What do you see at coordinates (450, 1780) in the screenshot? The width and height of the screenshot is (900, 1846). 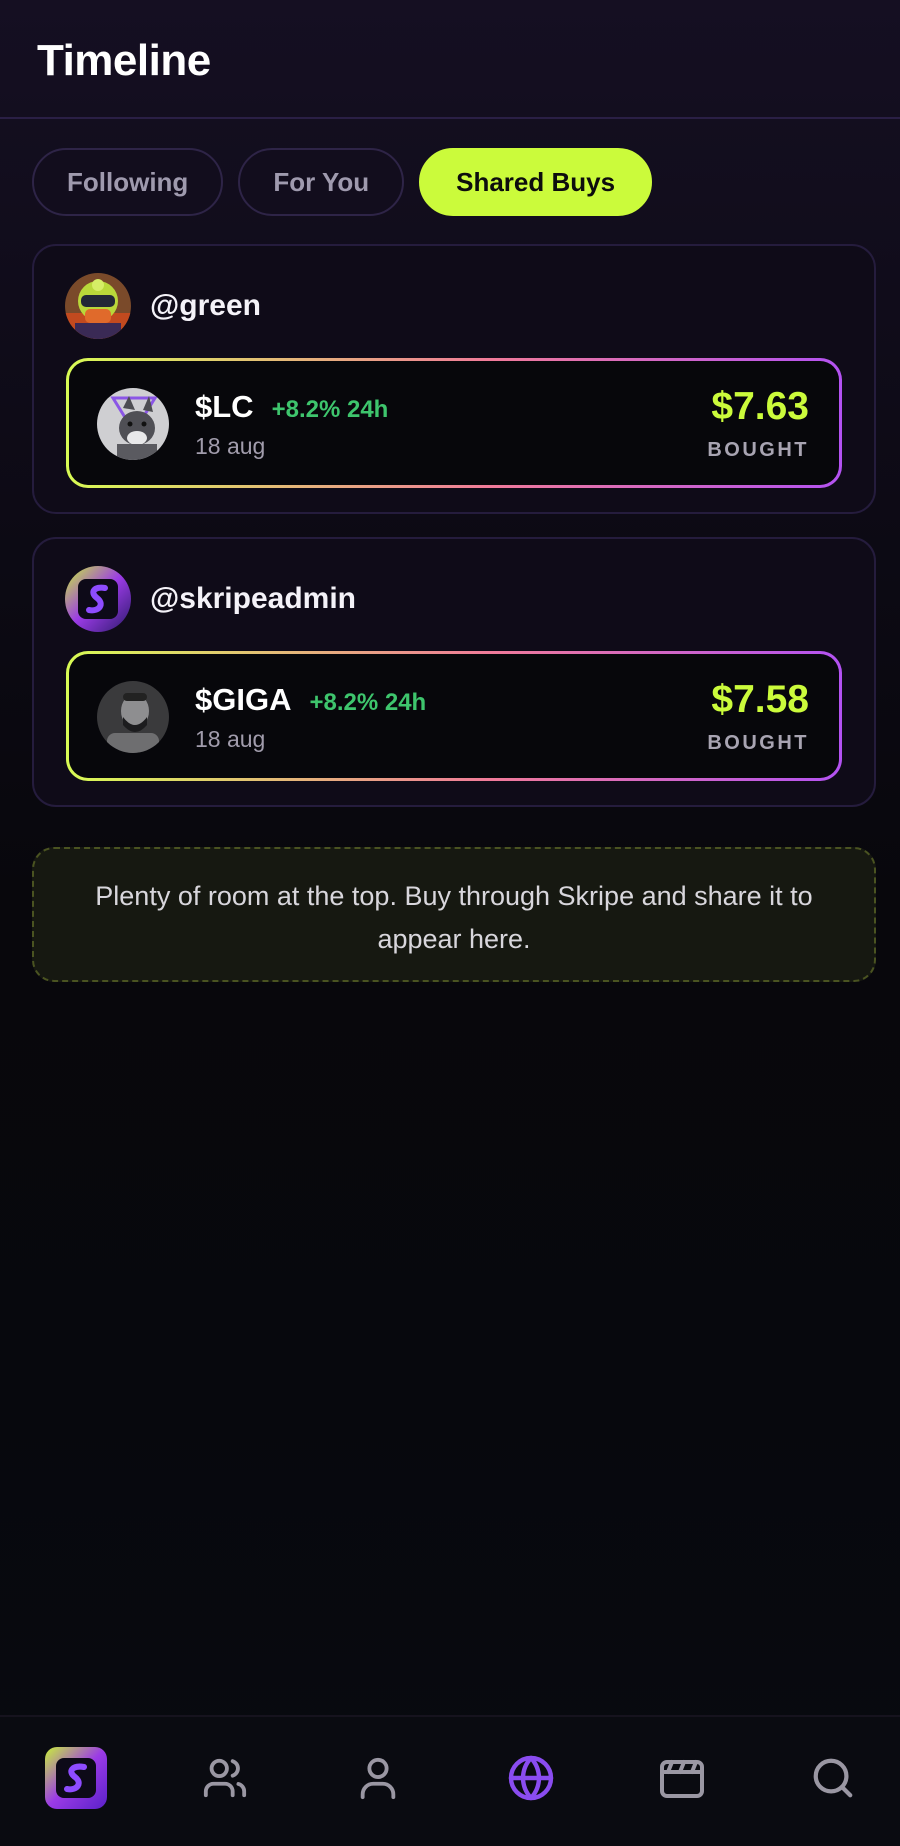 I see `bottom-nav` at bounding box center [450, 1780].